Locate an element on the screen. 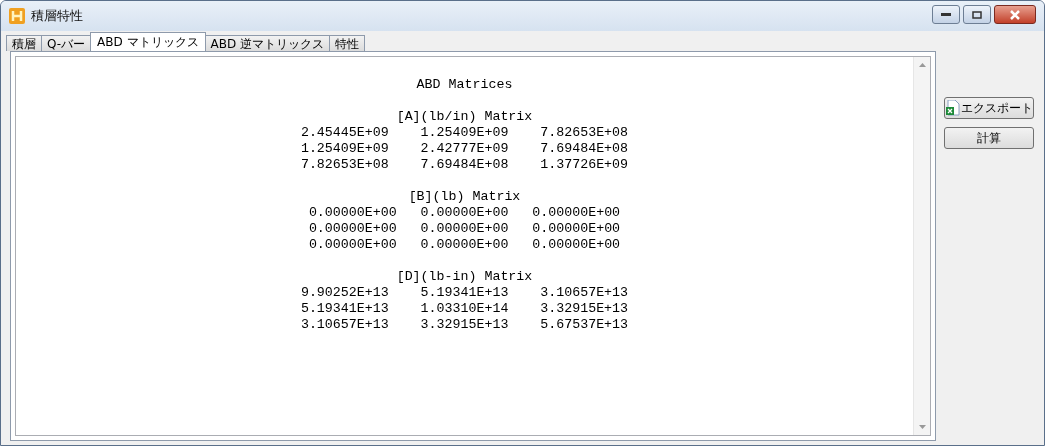 This screenshot has height=446, width=1045. window-title: 積層特性 is located at coordinates (57, 16).